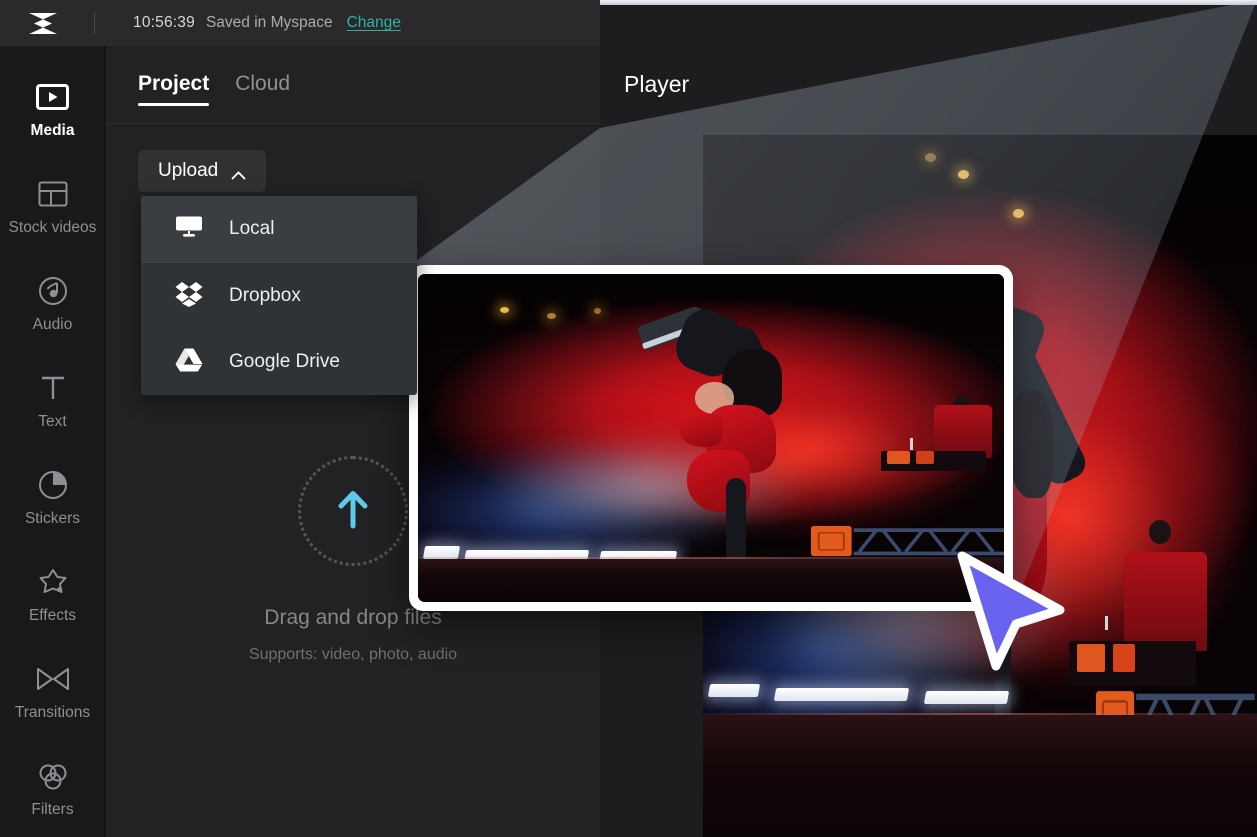 The height and width of the screenshot is (837, 1257). I want to click on dropzone-secondary-text: Supports: video, photo, audio, so click(353, 654).